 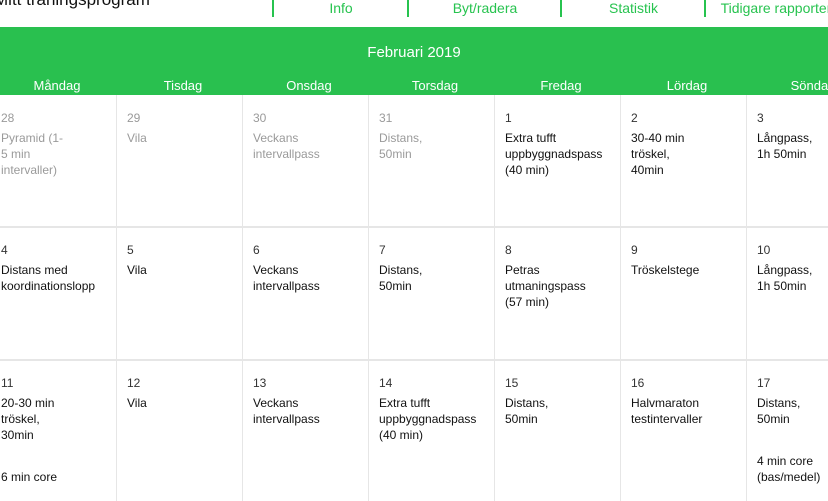 I want to click on day-number: 3, so click(x=760, y=118).